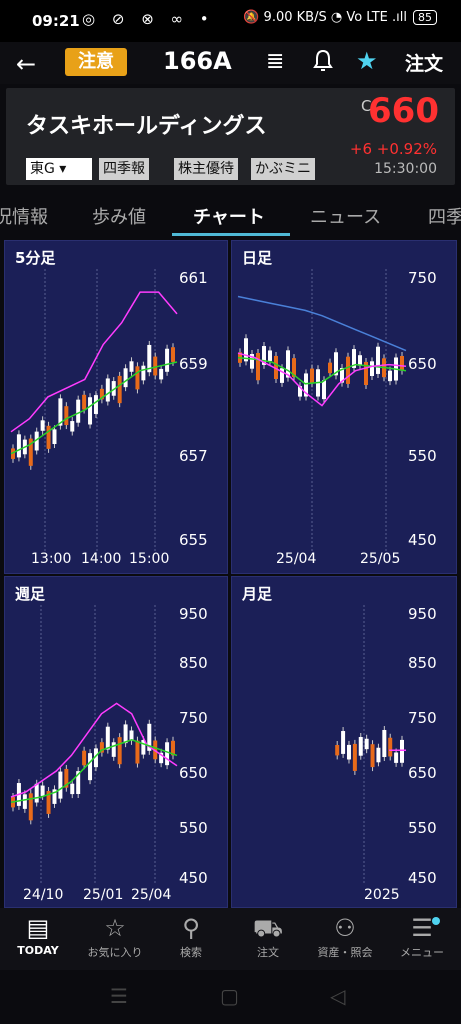 This screenshot has height=1024, width=461. I want to click on home-icon: ▢, so click(229, 996).